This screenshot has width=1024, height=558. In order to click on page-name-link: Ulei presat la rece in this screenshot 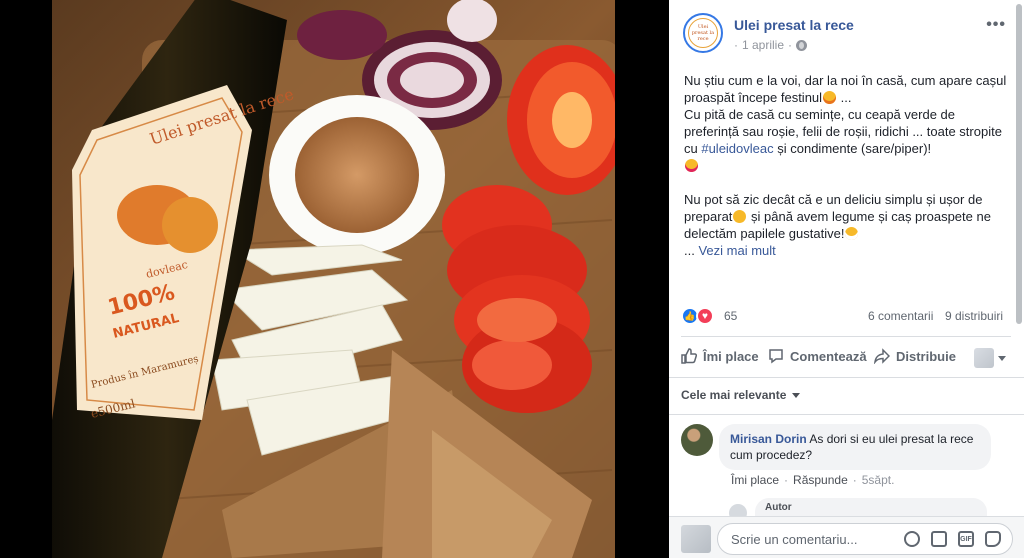, I will do `click(794, 25)`.